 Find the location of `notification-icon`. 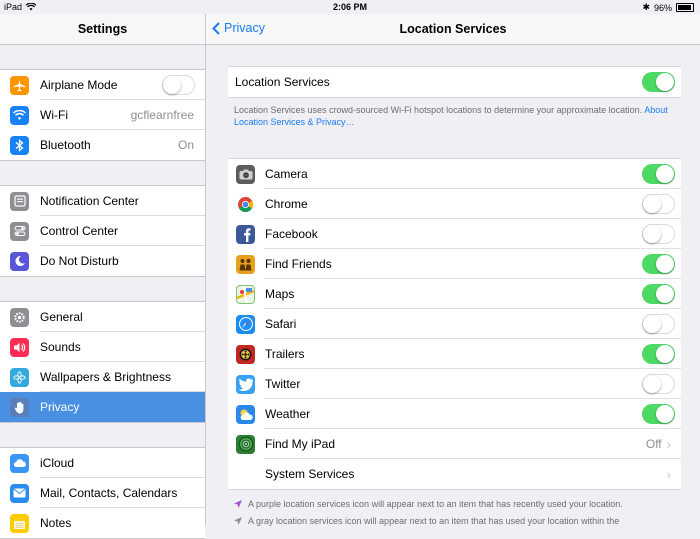

notification-icon is located at coordinates (19, 201).